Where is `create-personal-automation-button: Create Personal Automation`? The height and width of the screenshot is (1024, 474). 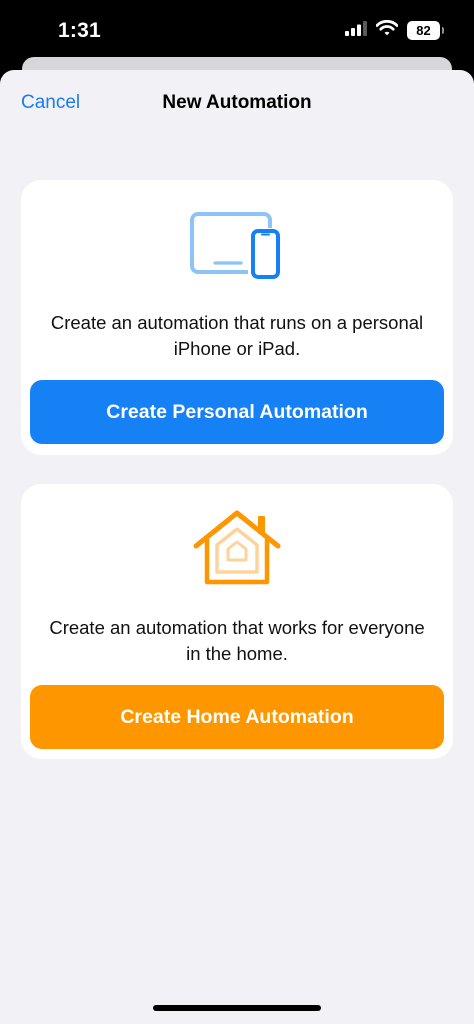
create-personal-automation-button: Create Personal Automation is located at coordinates (237, 412).